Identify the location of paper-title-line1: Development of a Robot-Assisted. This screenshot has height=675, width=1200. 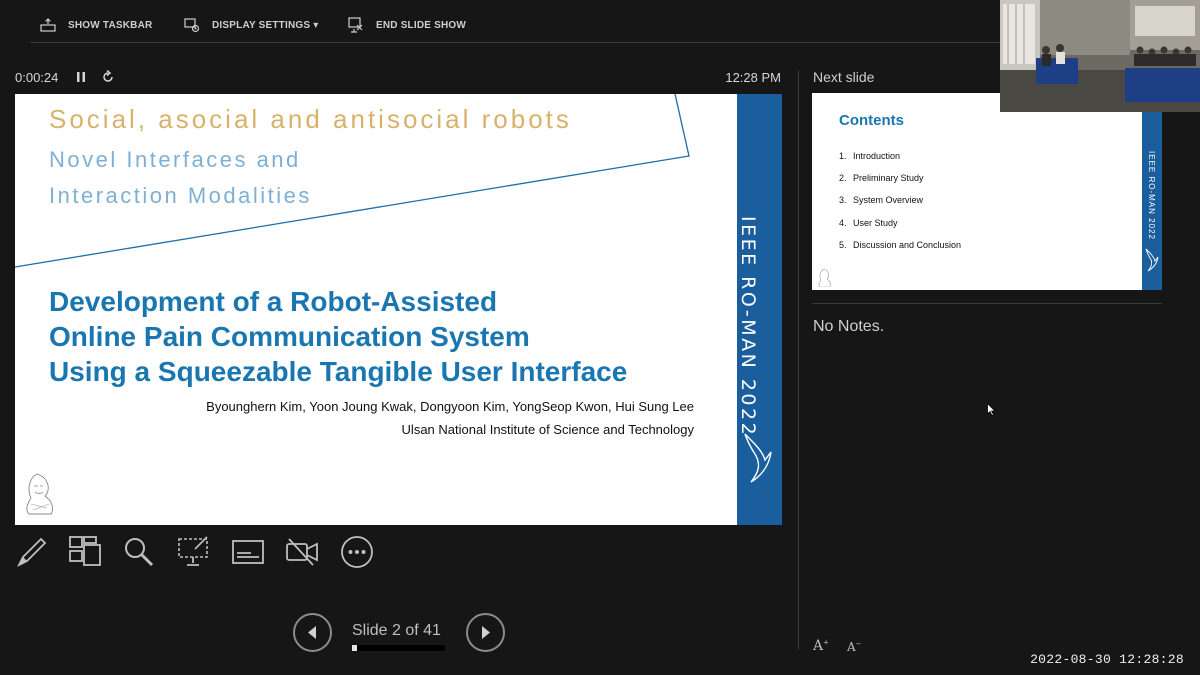
(273, 301).